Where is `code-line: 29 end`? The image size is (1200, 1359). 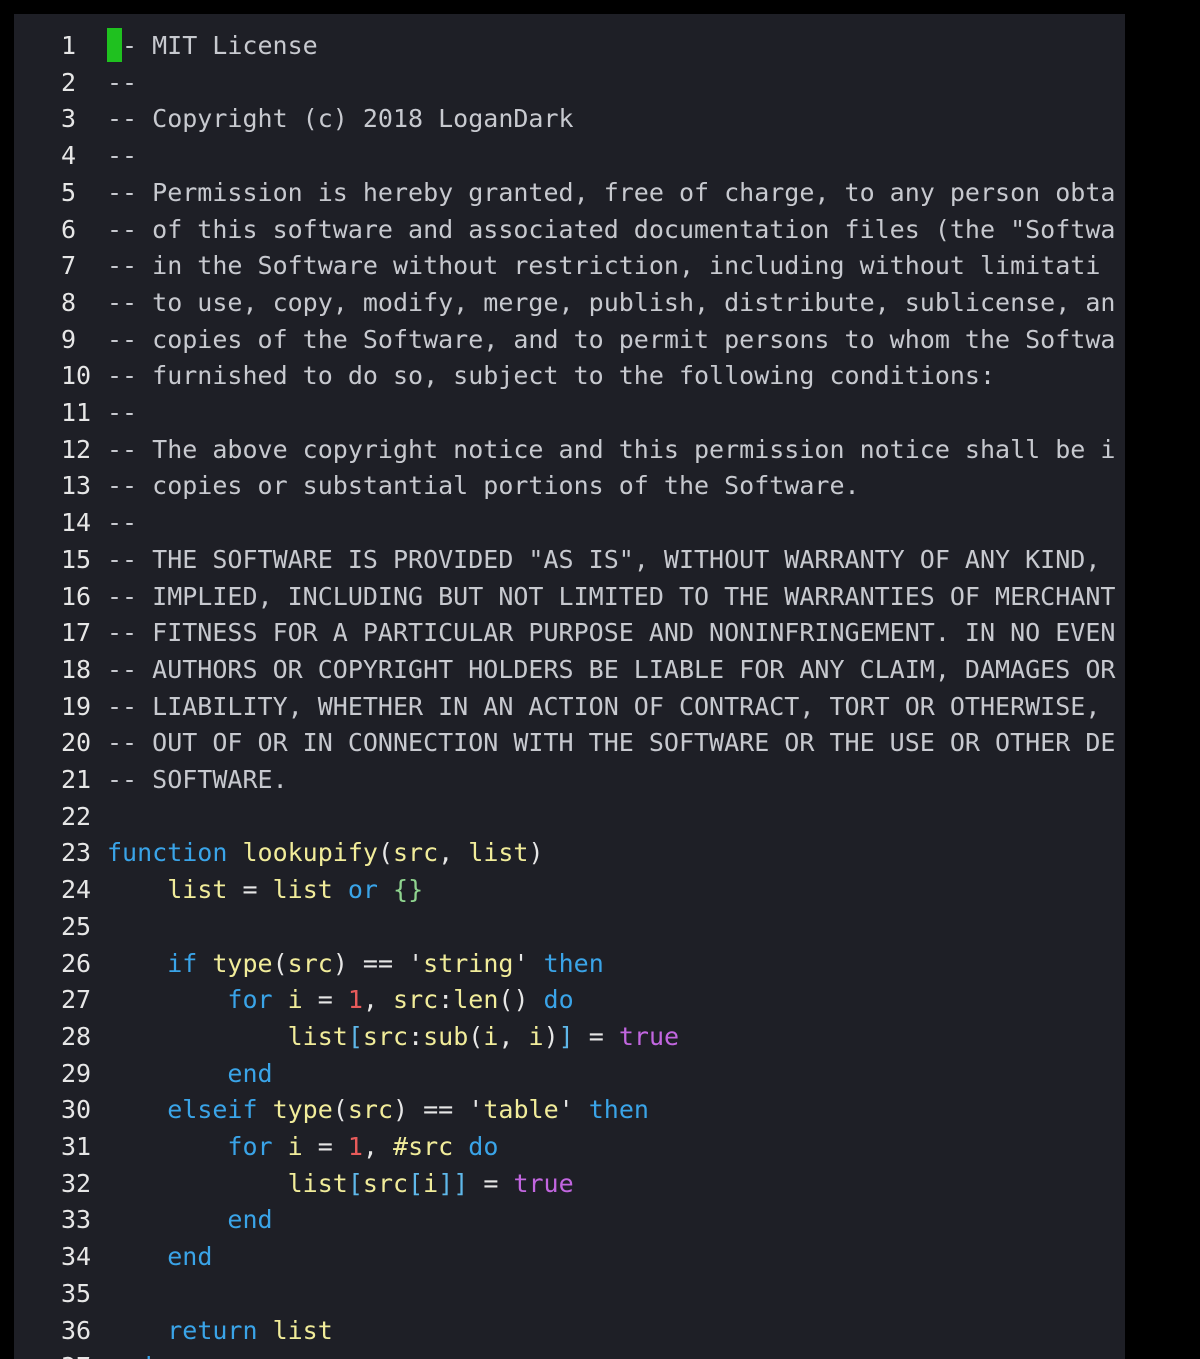
code-line: 29 end is located at coordinates (569, 1074).